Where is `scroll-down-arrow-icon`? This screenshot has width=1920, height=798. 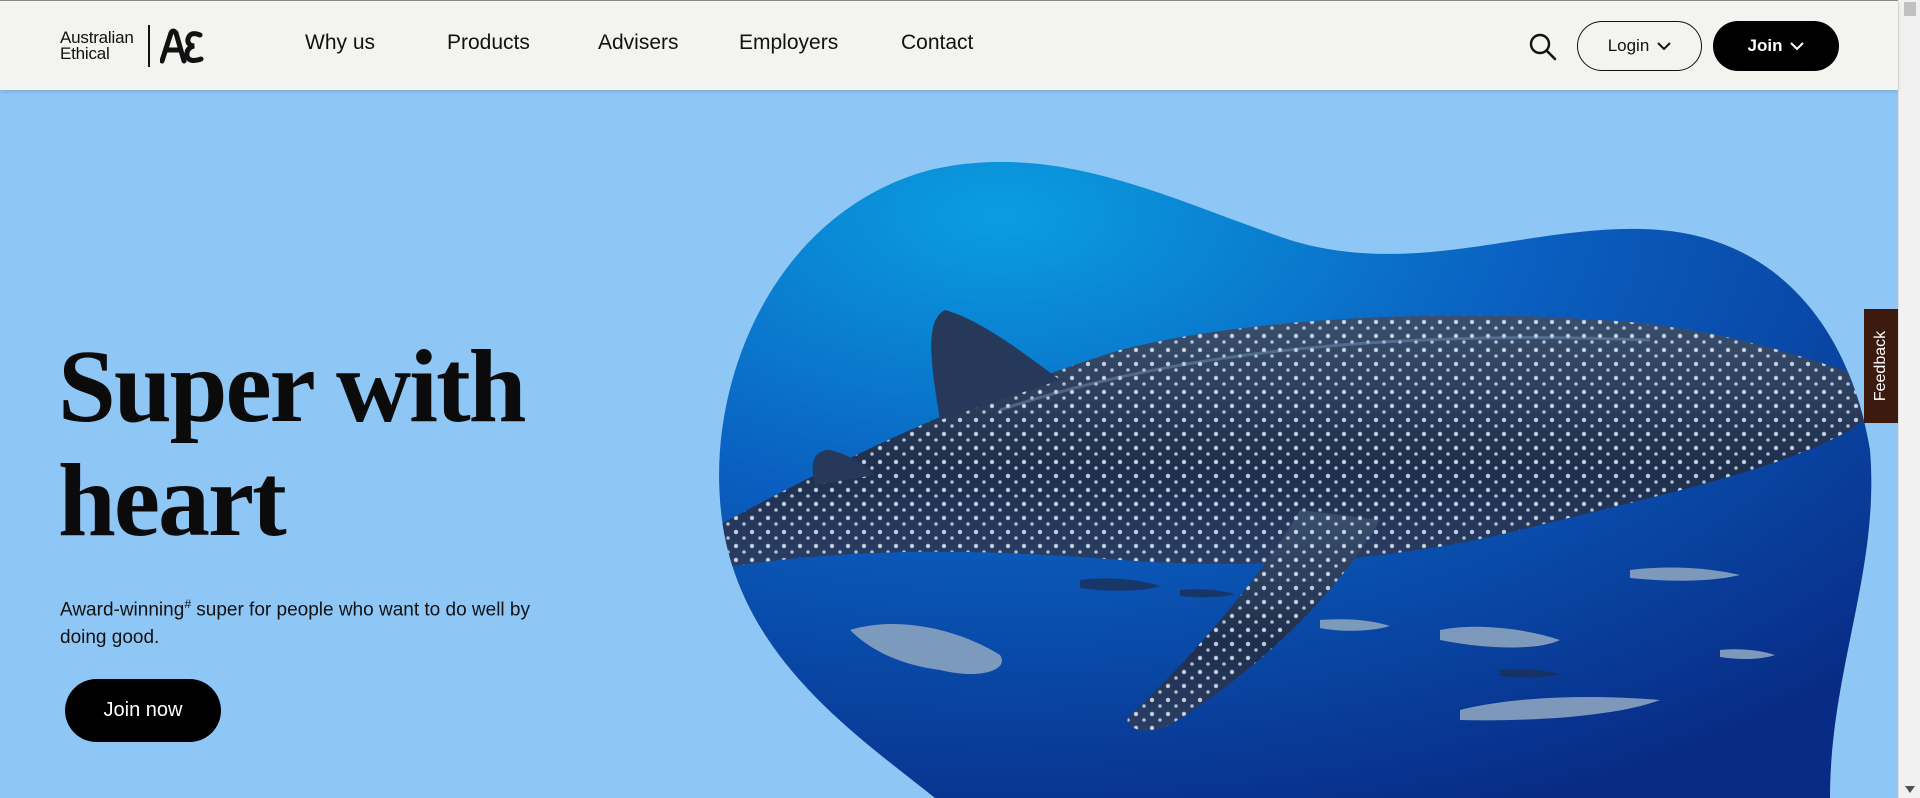
scroll-down-arrow-icon is located at coordinates (1910, 790).